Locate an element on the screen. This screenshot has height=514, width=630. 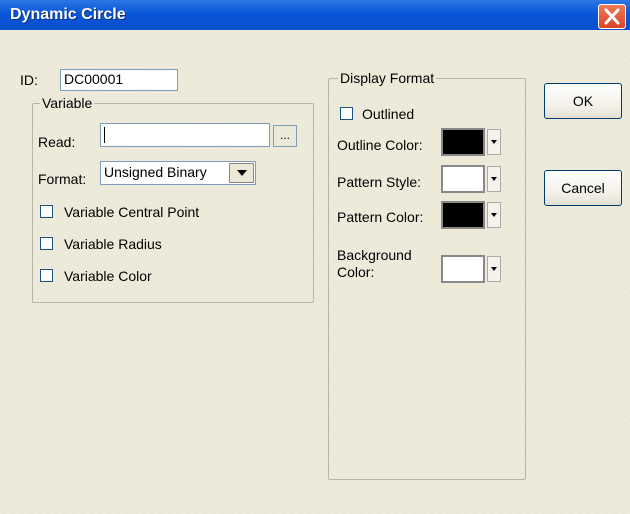
variable-color-checkbox is located at coordinates (46, 275).